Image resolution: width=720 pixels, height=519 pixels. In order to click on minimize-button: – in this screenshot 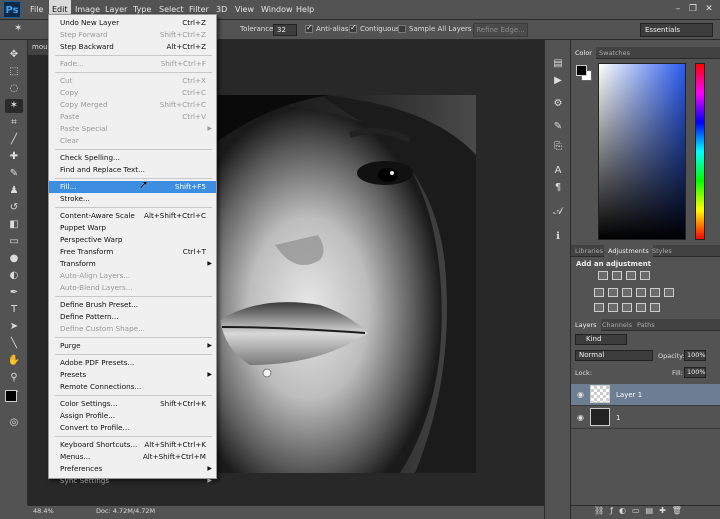, I will do `click(678, 9)`.